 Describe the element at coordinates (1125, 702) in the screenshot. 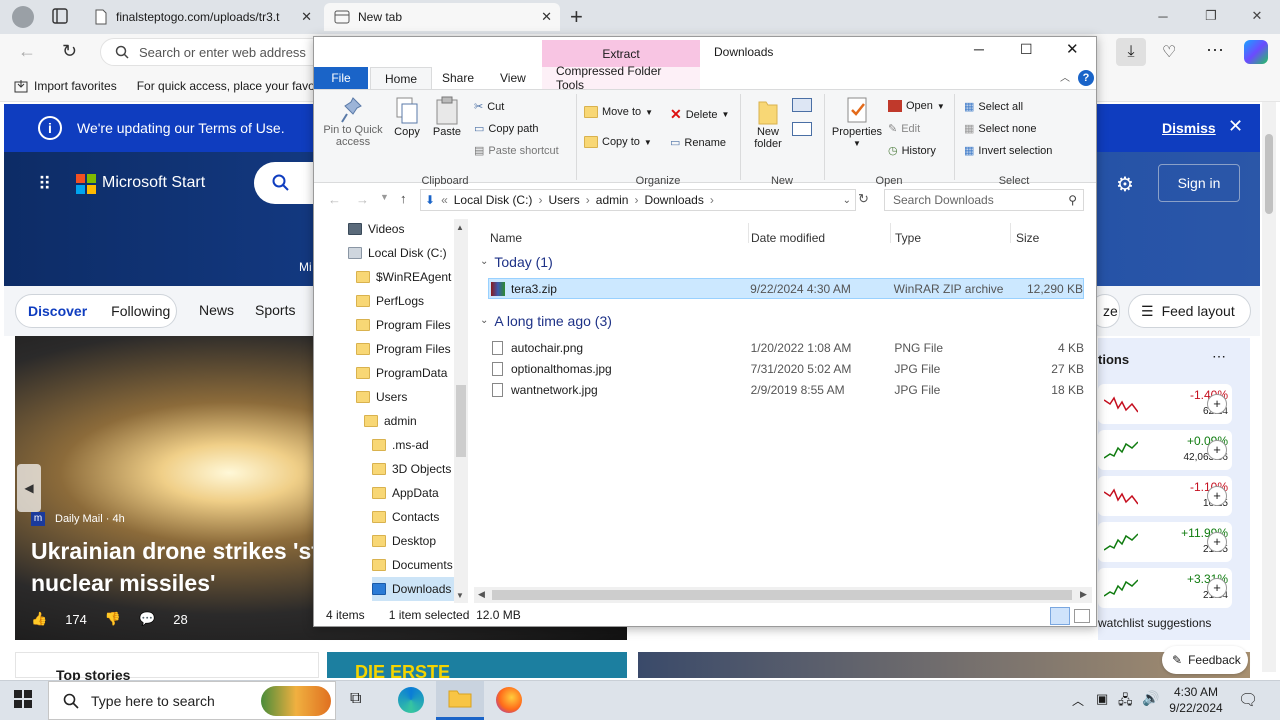

I see `network-icon: 🖧` at that location.